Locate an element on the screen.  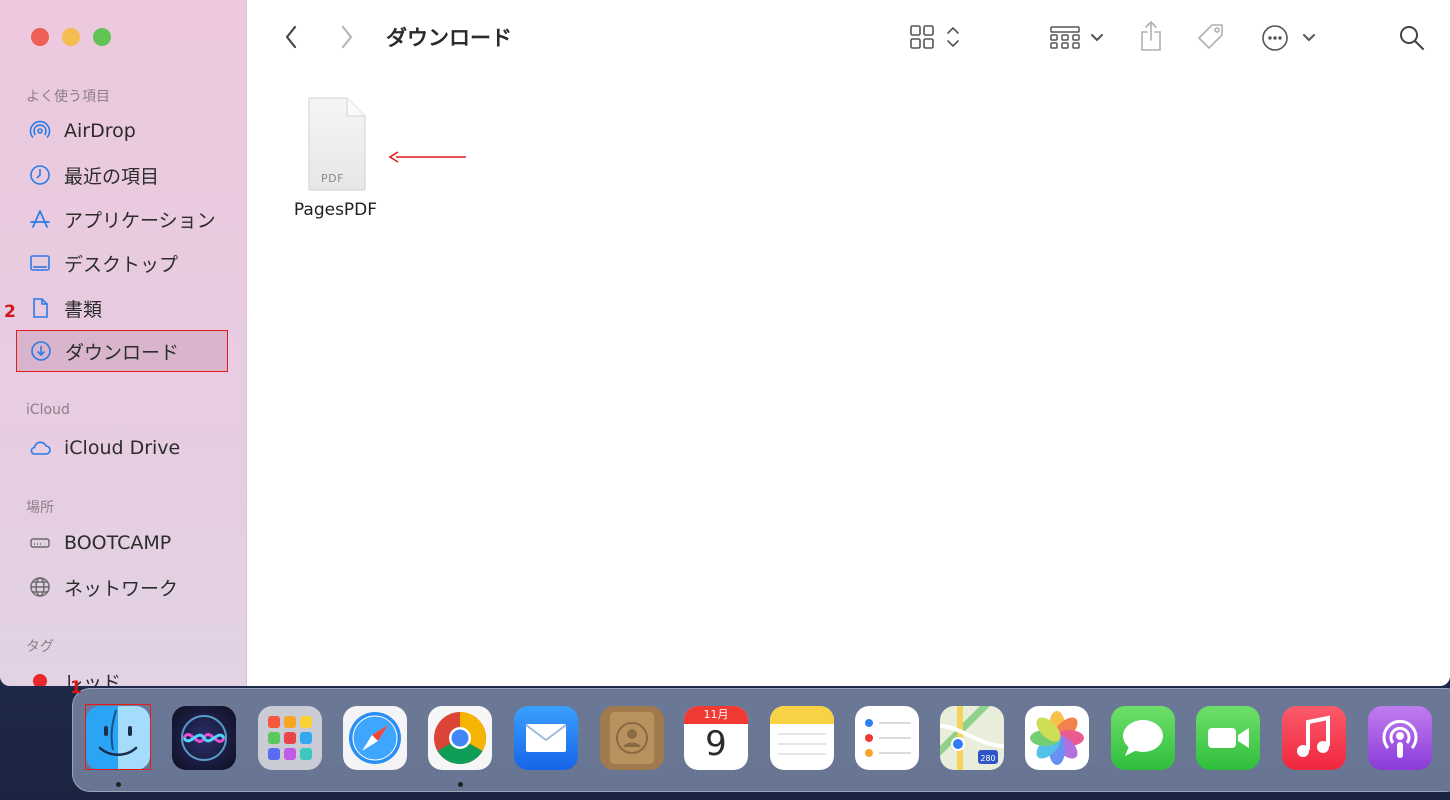
dock-app-notes is located at coordinates (802, 738).